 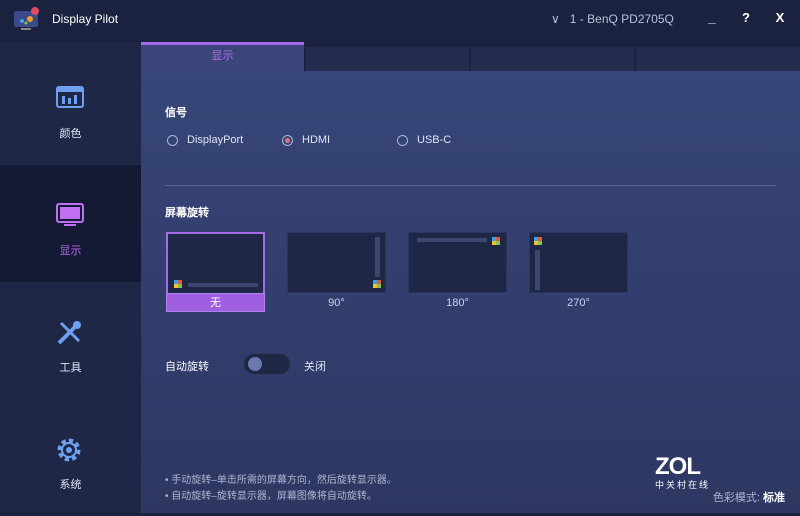 I want to click on monitor-icon, so click(x=70, y=214).